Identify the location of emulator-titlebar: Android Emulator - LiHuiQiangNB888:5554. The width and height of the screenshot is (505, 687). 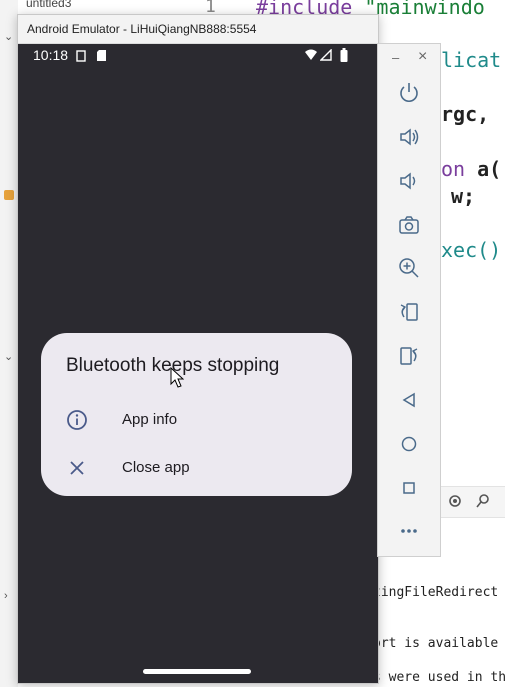
(198, 29).